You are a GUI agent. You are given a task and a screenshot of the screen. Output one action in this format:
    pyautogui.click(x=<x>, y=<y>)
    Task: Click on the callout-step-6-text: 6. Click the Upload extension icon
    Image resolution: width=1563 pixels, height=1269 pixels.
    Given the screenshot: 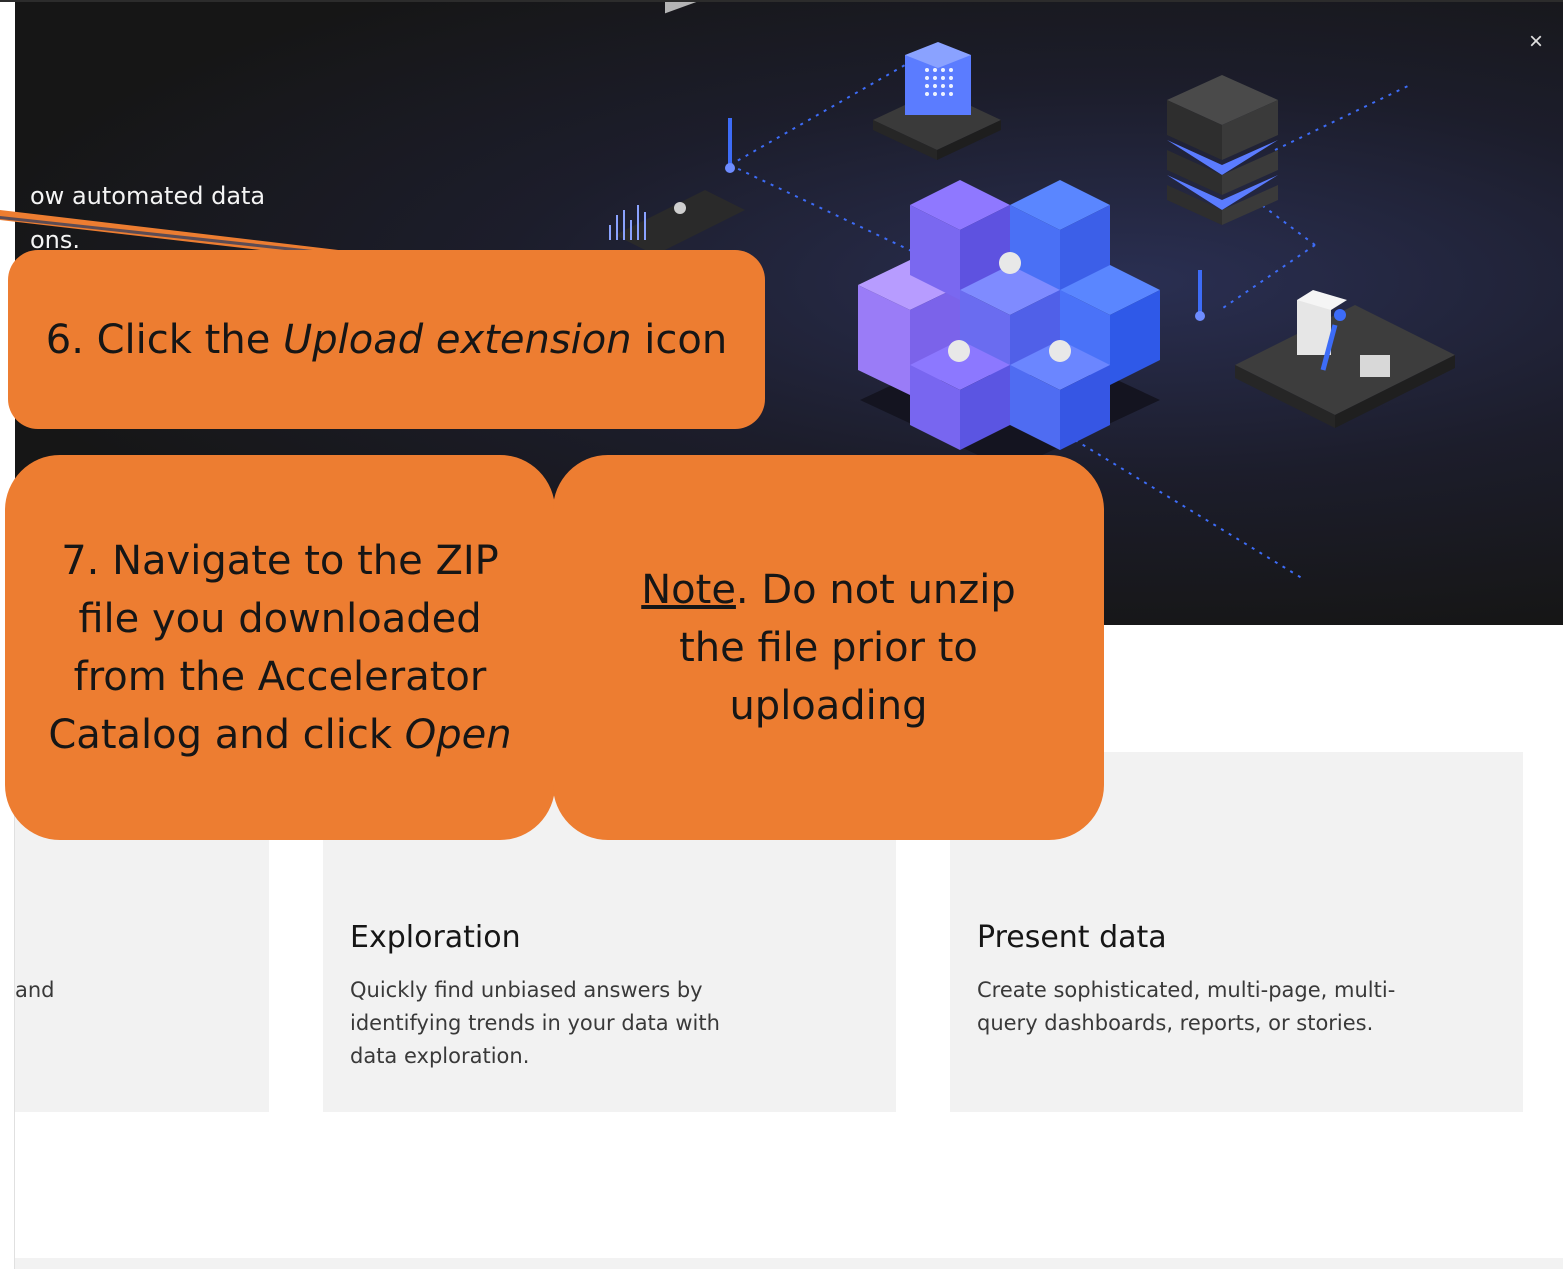 What is the action you would take?
    pyautogui.click(x=386, y=339)
    